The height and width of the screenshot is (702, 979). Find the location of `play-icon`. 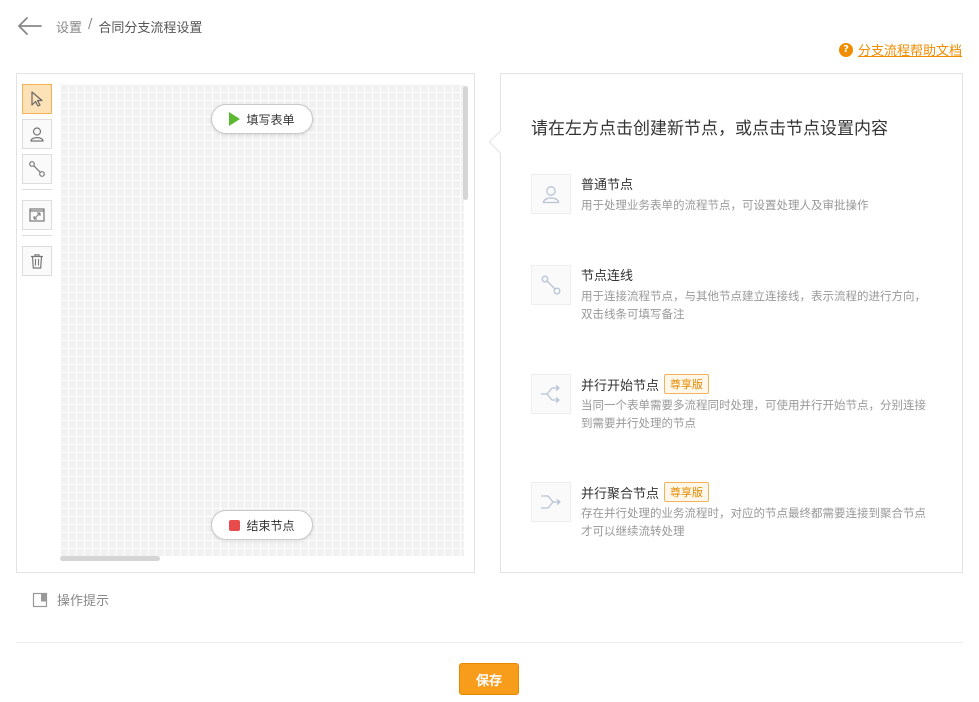

play-icon is located at coordinates (235, 119).